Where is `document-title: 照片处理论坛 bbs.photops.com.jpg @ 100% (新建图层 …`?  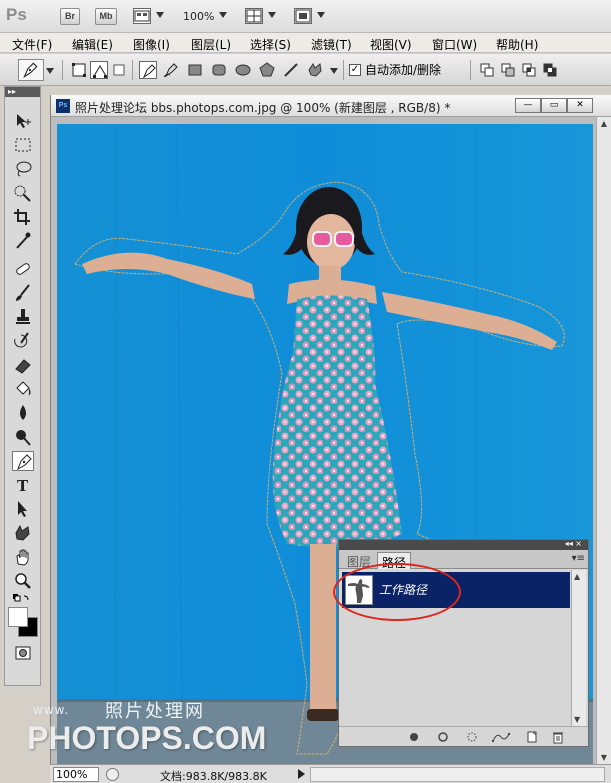
document-title: 照片处理论坛 bbs.photops.com.jpg @ 100% (新建图层 … is located at coordinates (263, 108).